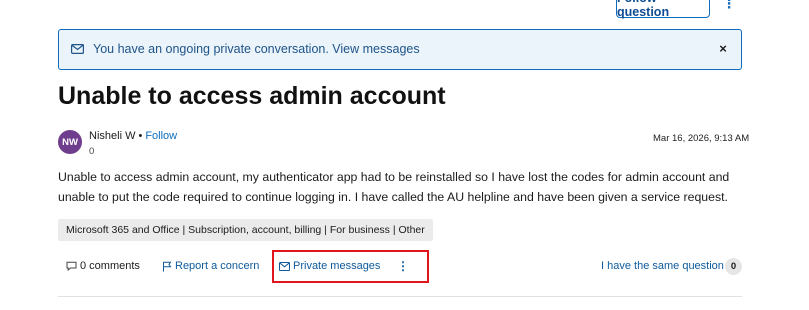  Describe the element at coordinates (71, 266) in the screenshot. I see `comment-icon` at that location.